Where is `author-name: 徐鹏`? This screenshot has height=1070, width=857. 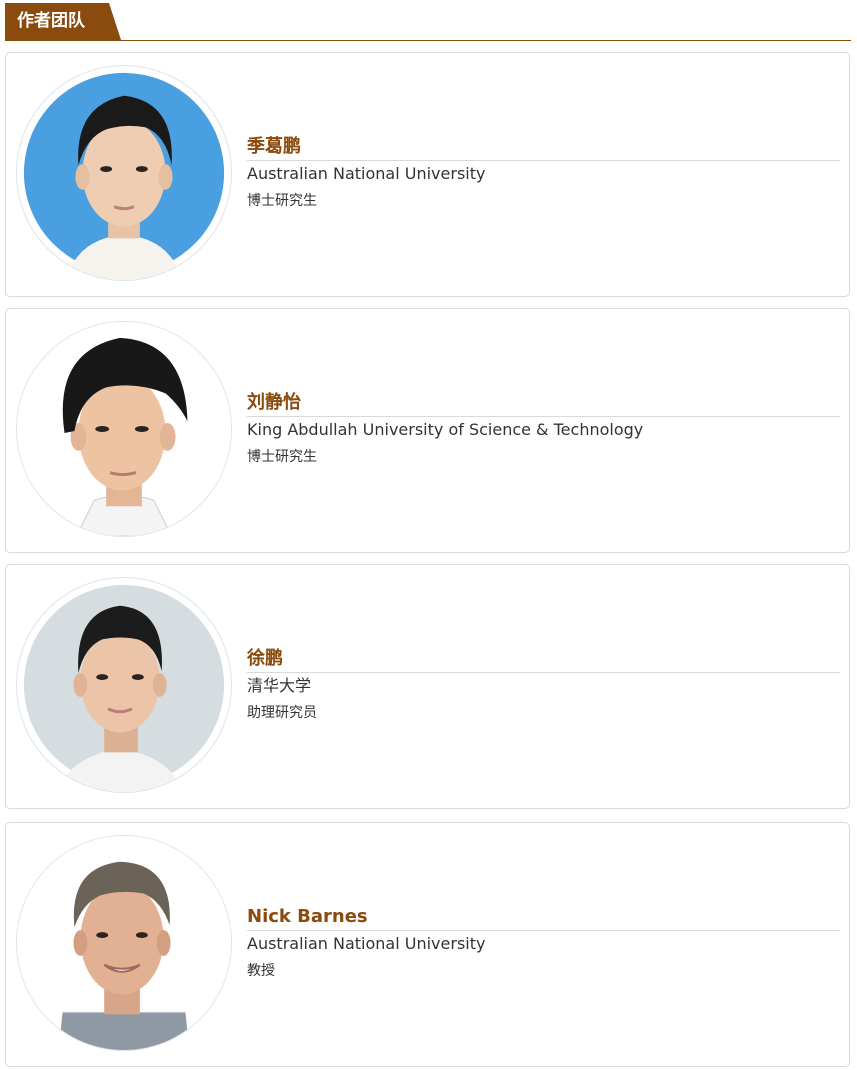 author-name: 徐鹏 is located at coordinates (543, 660).